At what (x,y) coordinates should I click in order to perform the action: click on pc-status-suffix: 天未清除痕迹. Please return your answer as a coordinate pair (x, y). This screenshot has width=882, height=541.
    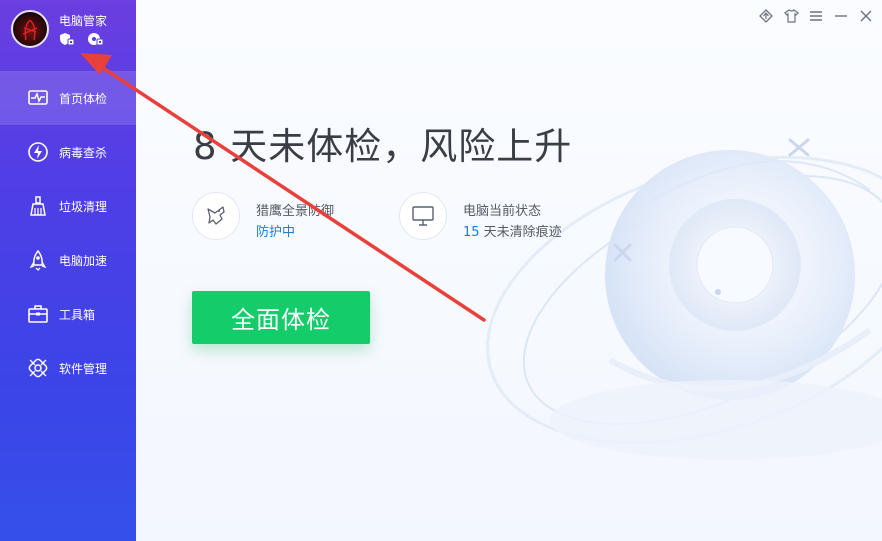
    Looking at the image, I should click on (520, 232).